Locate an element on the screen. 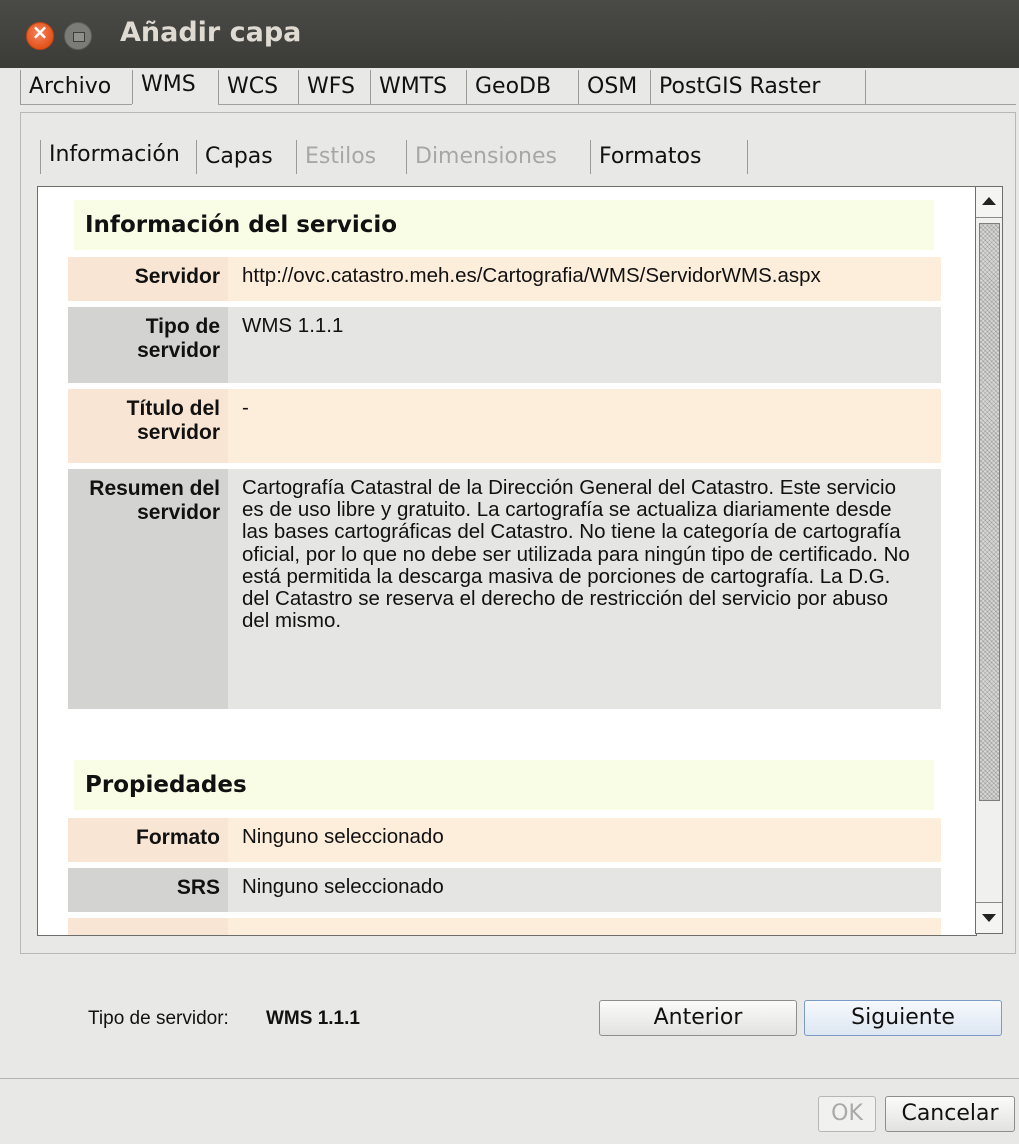 Image resolution: width=1019 pixels, height=1144 pixels. close-icon: × is located at coordinates (40, 32).